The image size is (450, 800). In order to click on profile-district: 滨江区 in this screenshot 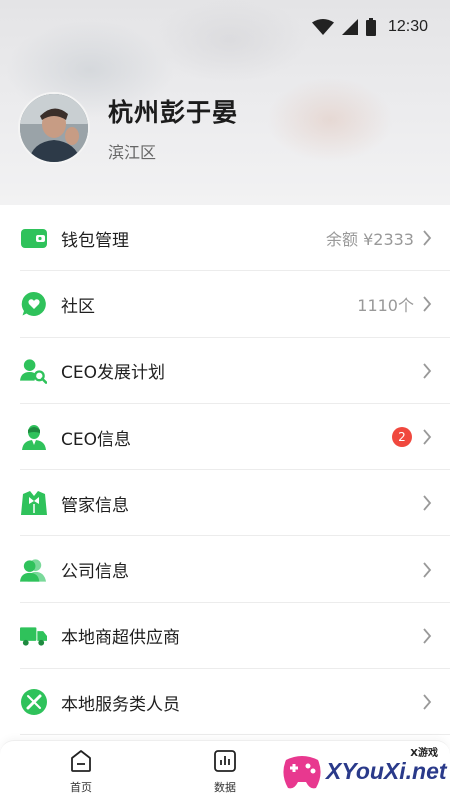, I will do `click(132, 152)`.